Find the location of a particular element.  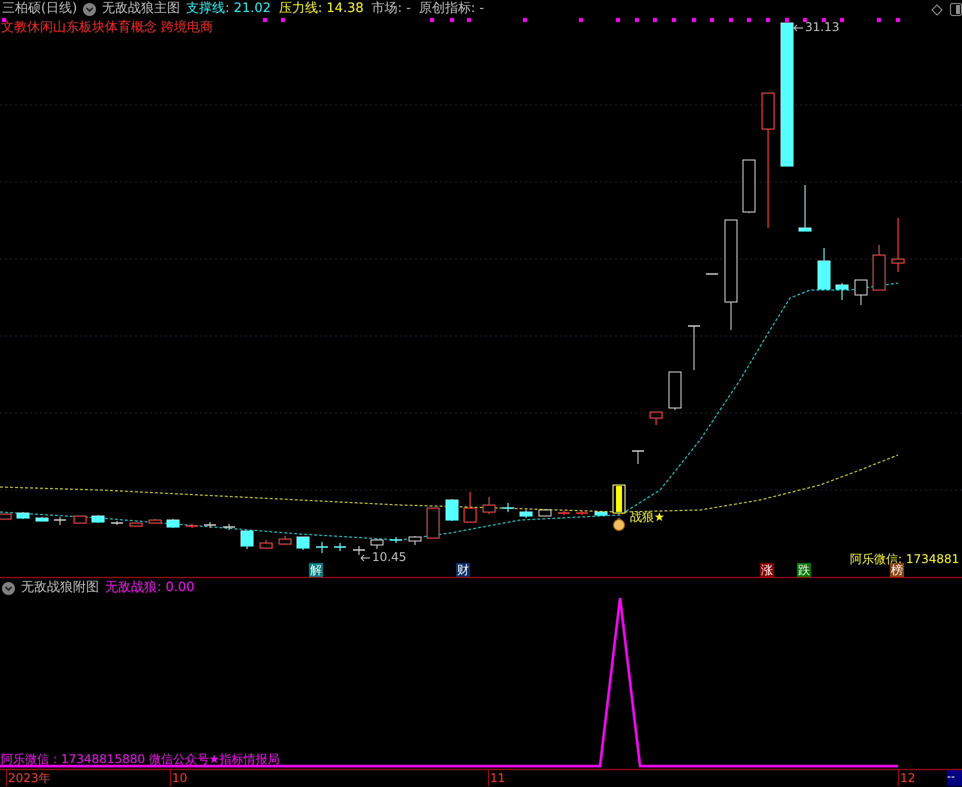

indicator-readout: 市场: - is located at coordinates (391, 9).